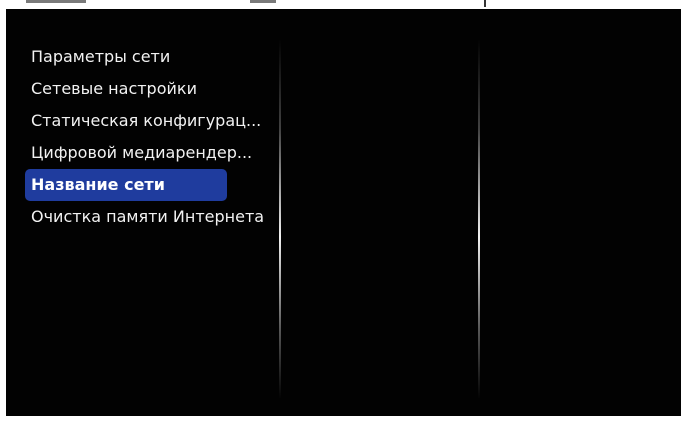 This screenshot has width=681, height=425. Describe the element at coordinates (155, 89) in the screenshot. I see `menu-item-network-settings: Сетевые настройки` at that location.